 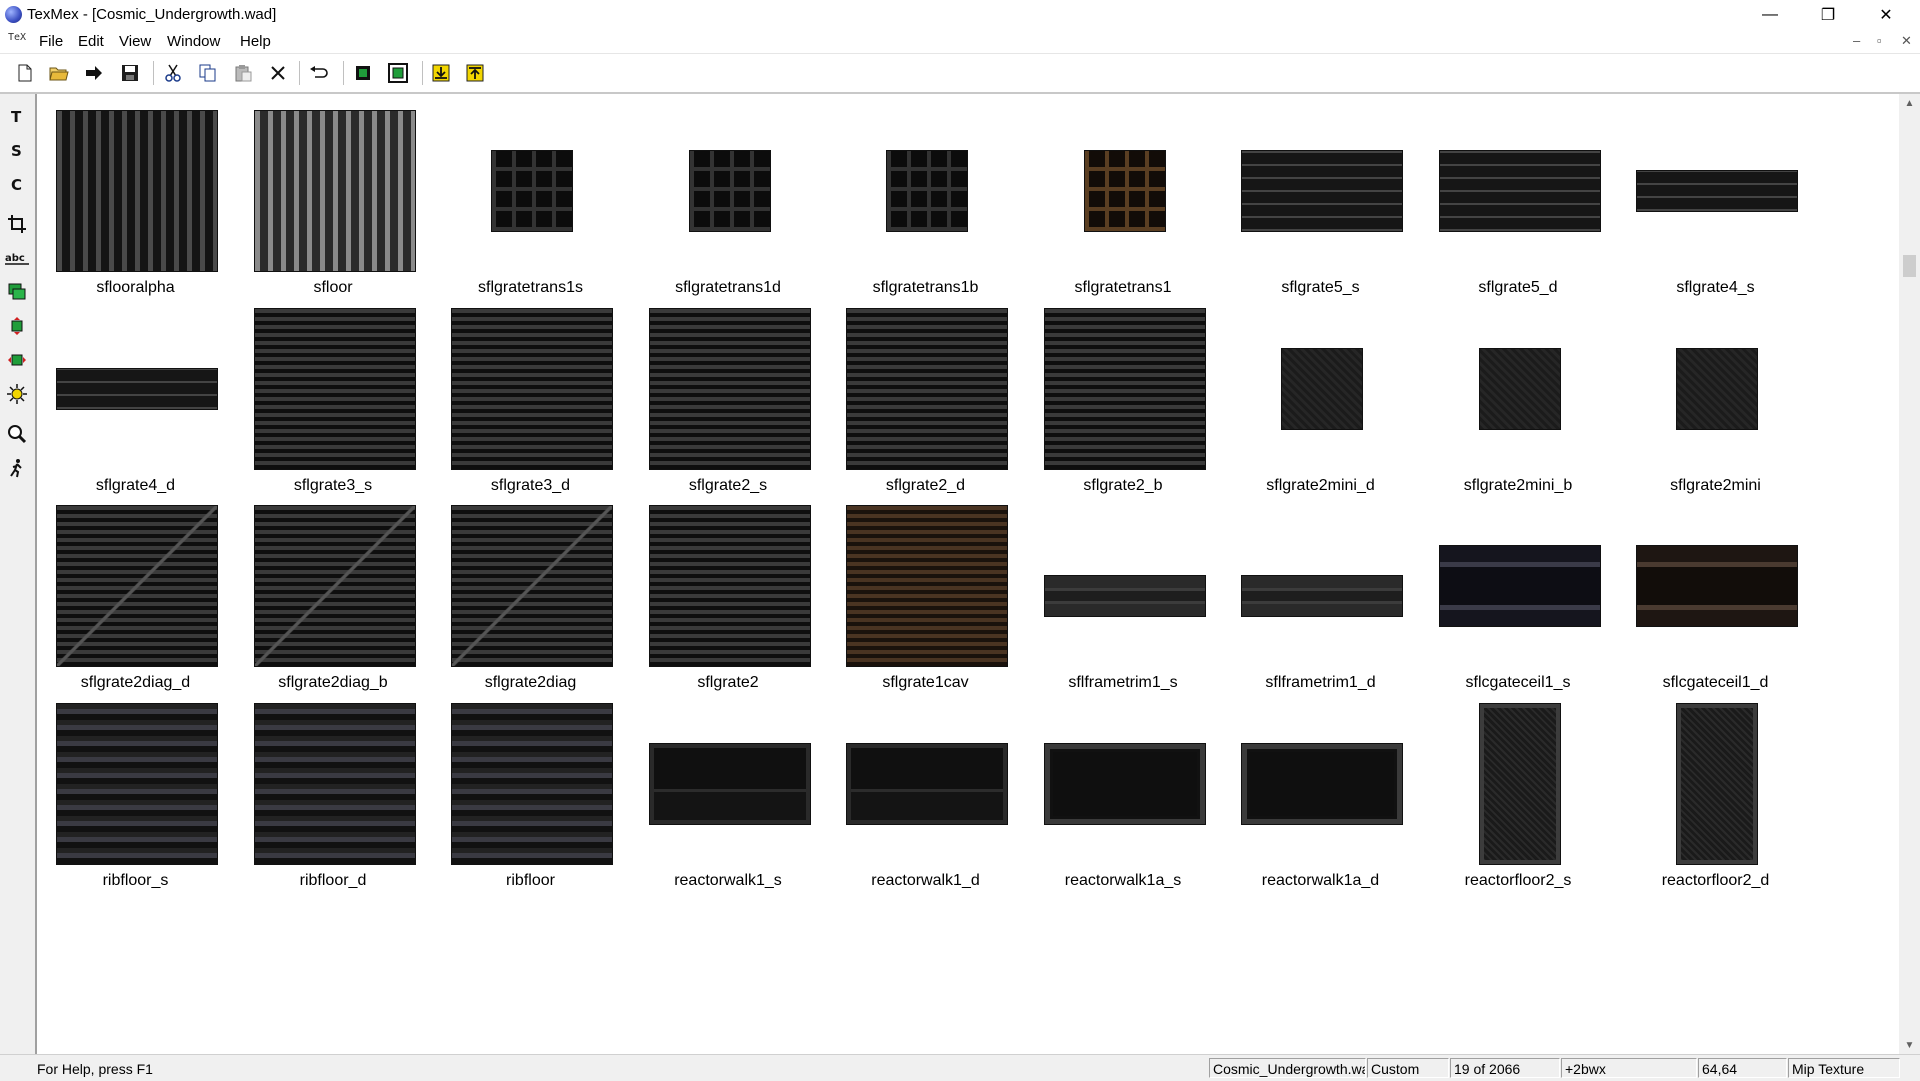 What do you see at coordinates (17, 116) in the screenshot?
I see `text-tool-icon: T` at bounding box center [17, 116].